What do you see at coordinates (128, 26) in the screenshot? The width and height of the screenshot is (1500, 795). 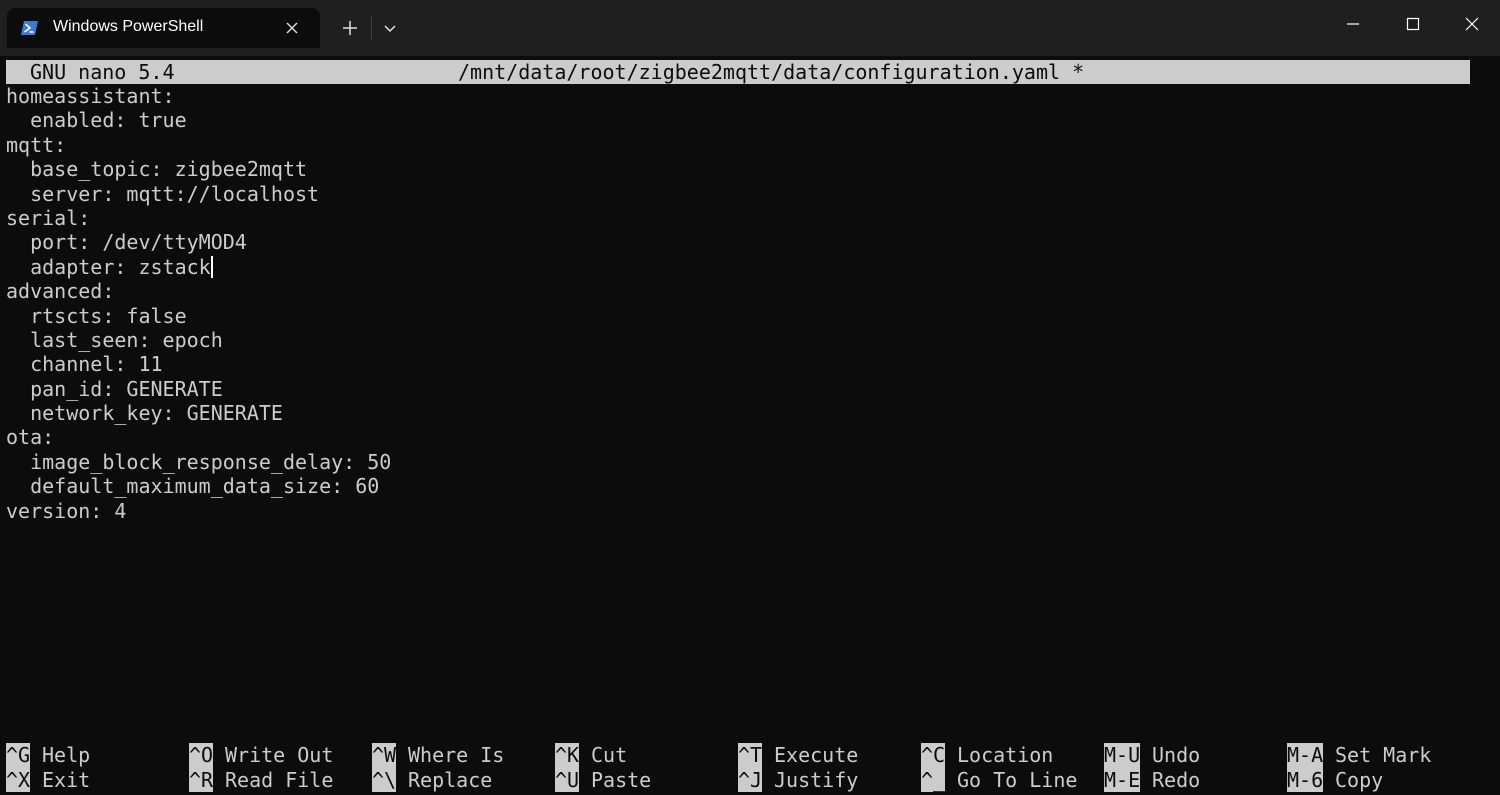 I see `tab-title: Windows PowerShell` at bounding box center [128, 26].